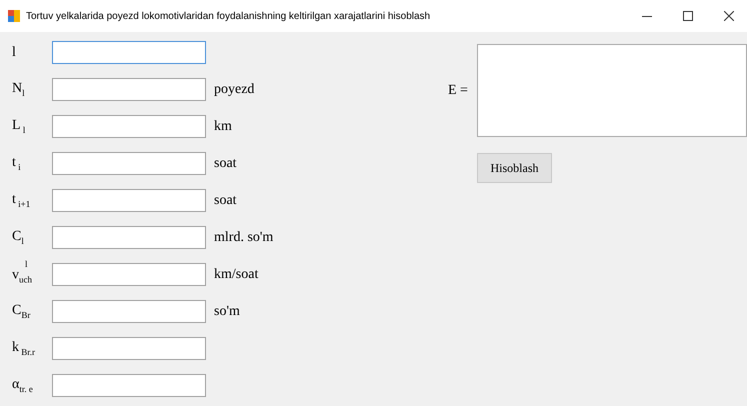  Describe the element at coordinates (612, 90) in the screenshot. I see `result-field` at that location.